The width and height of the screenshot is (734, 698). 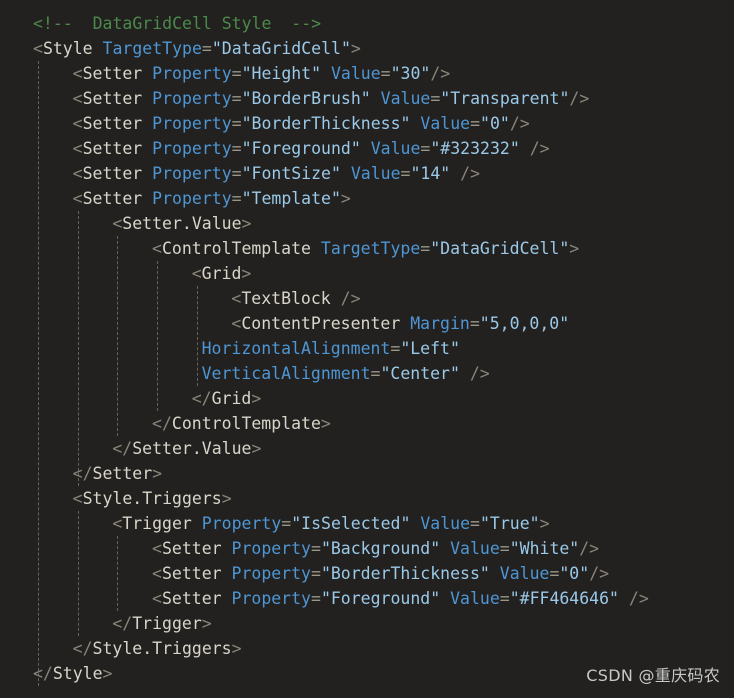 What do you see at coordinates (296, 348) in the screenshot?
I see `token-attr: HorizontalAlignment` at bounding box center [296, 348].